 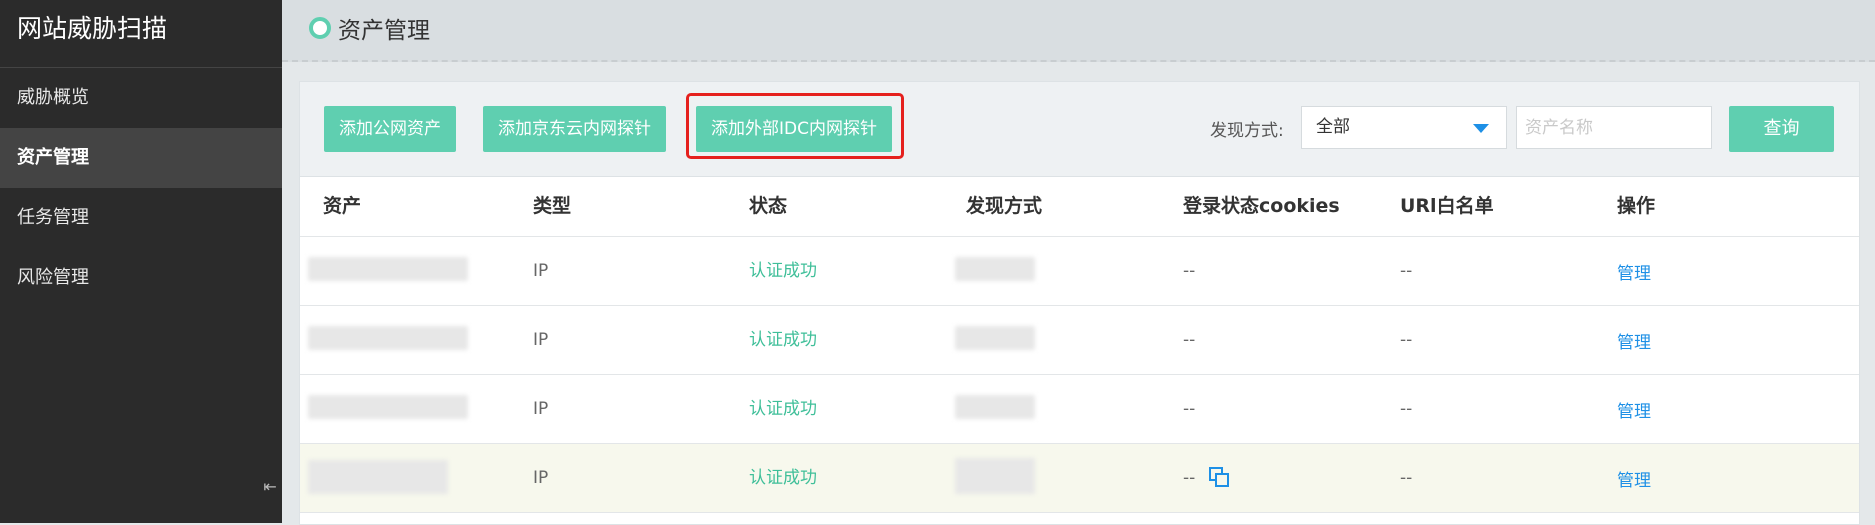 I want to click on query-button: 查询, so click(x=1781, y=129).